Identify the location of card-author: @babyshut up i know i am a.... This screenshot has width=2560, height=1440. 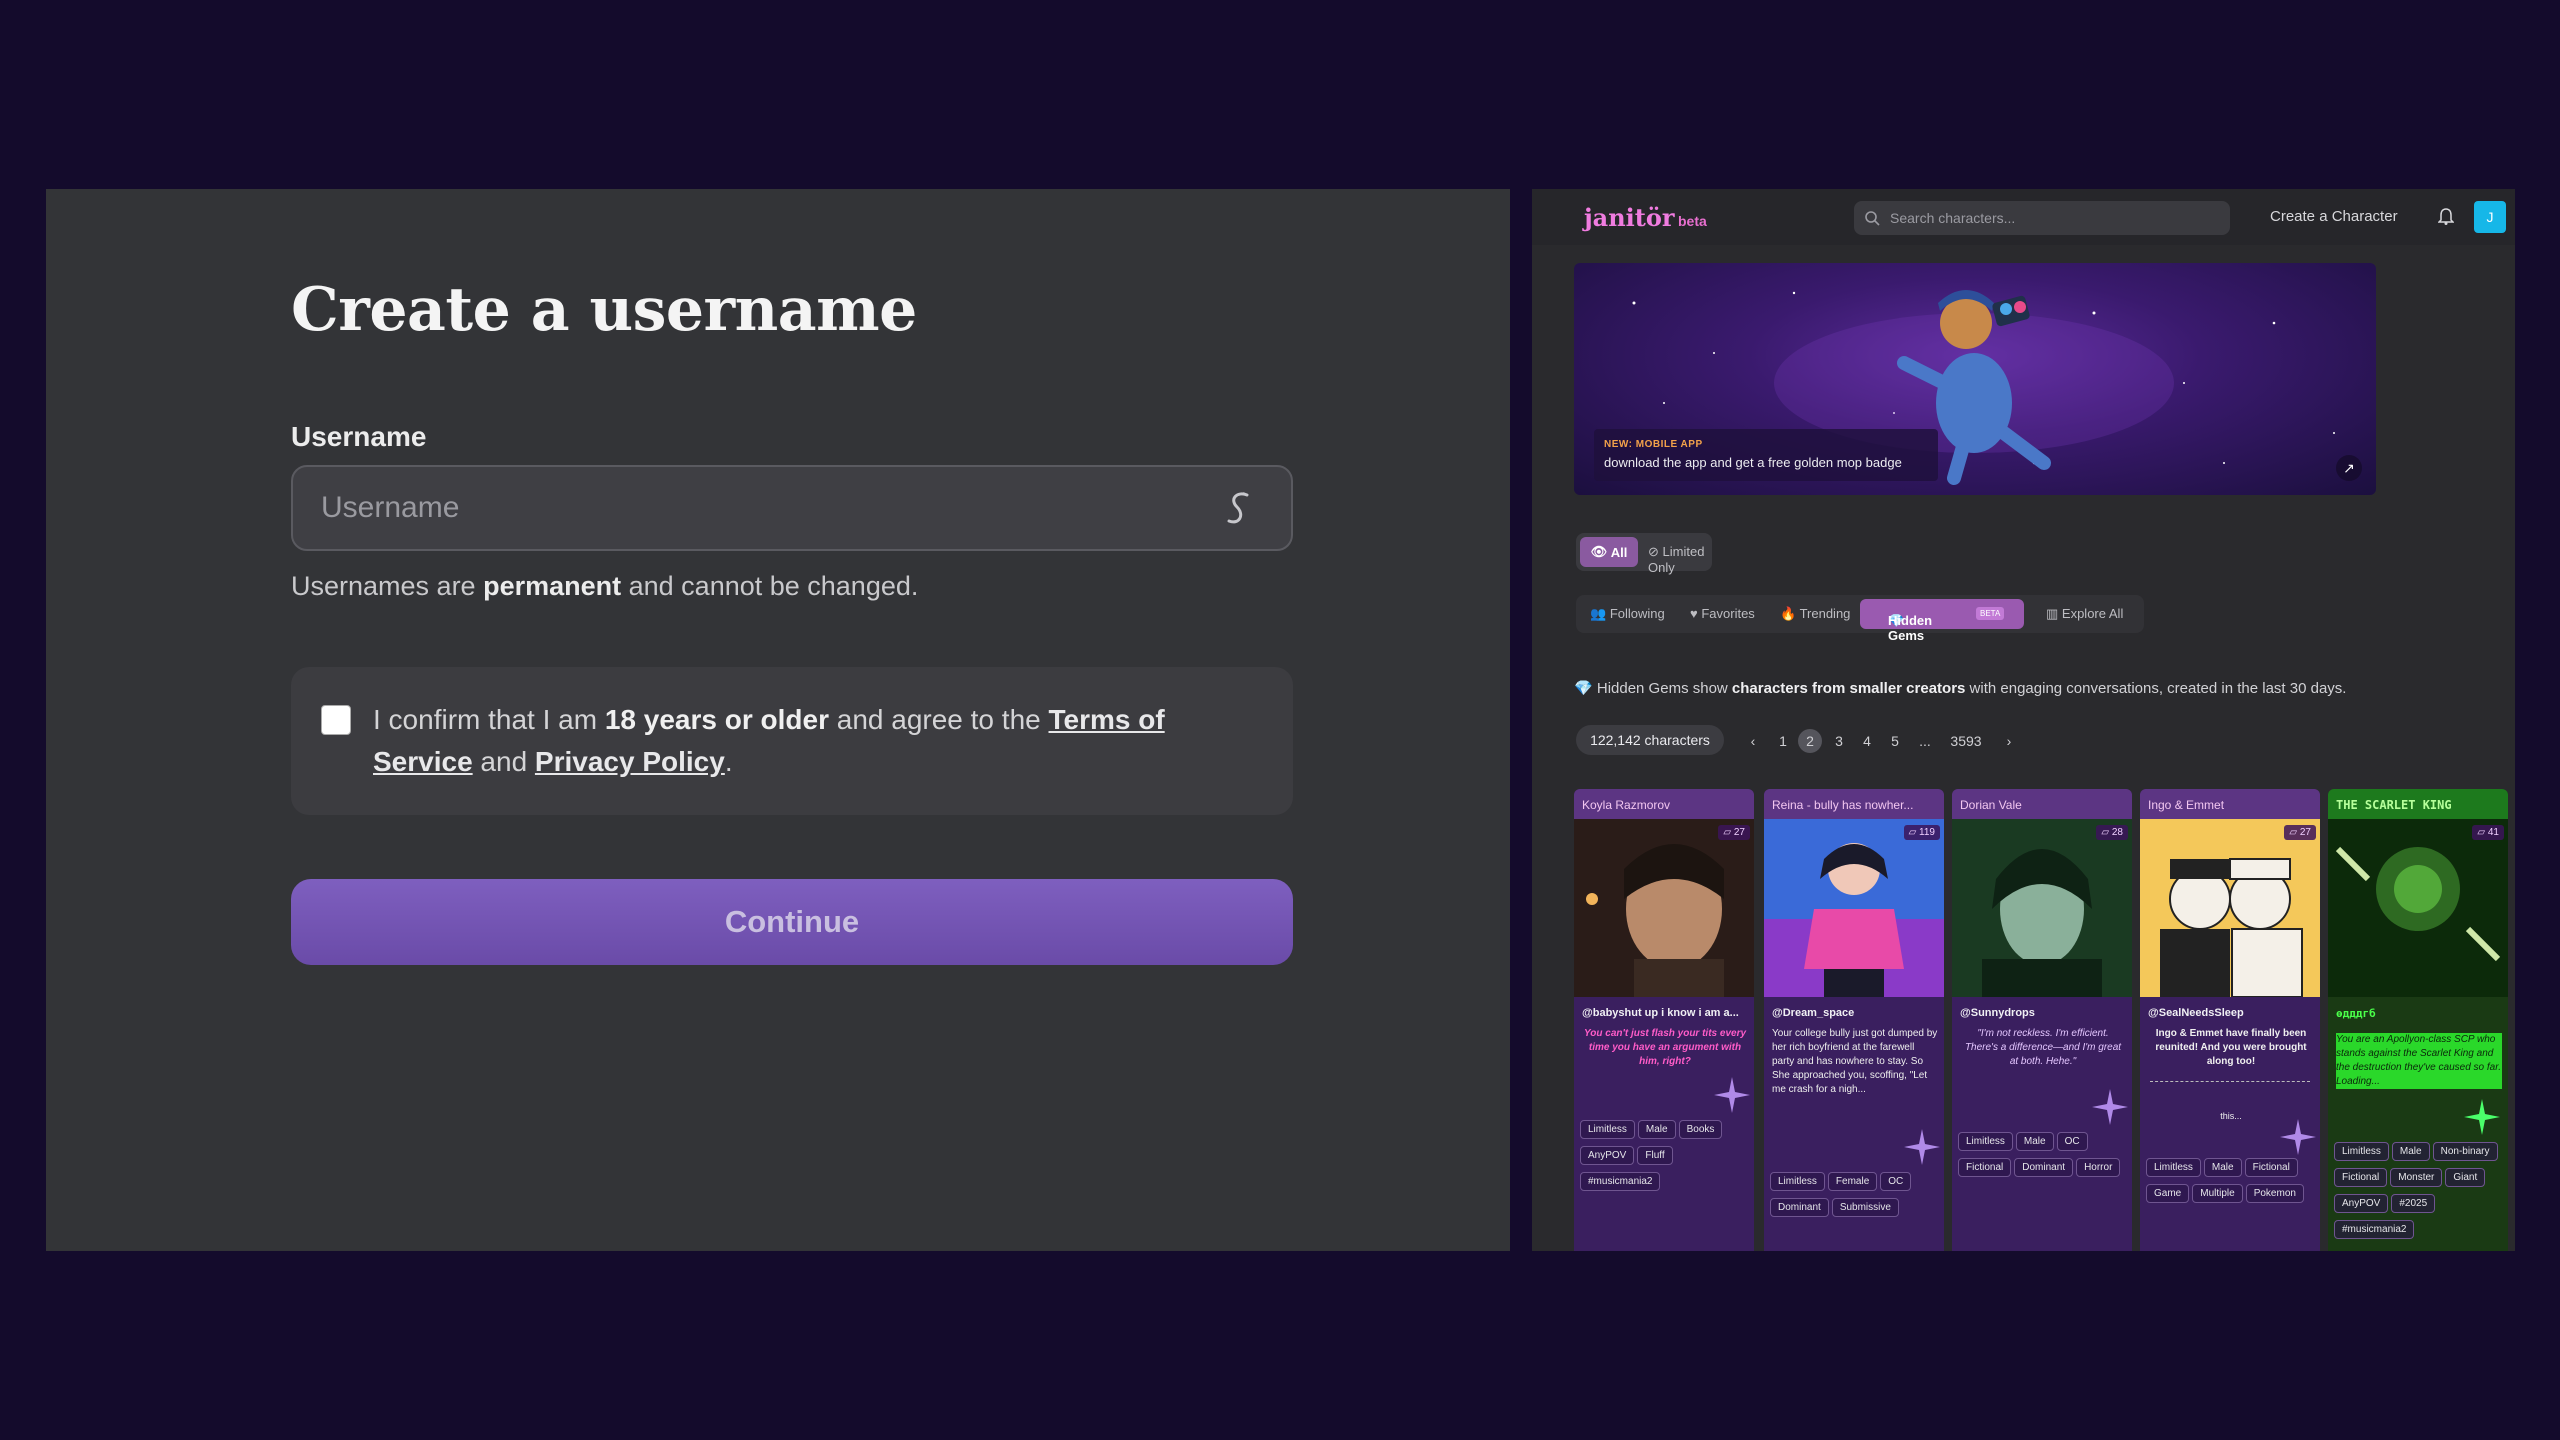
(1665, 1013).